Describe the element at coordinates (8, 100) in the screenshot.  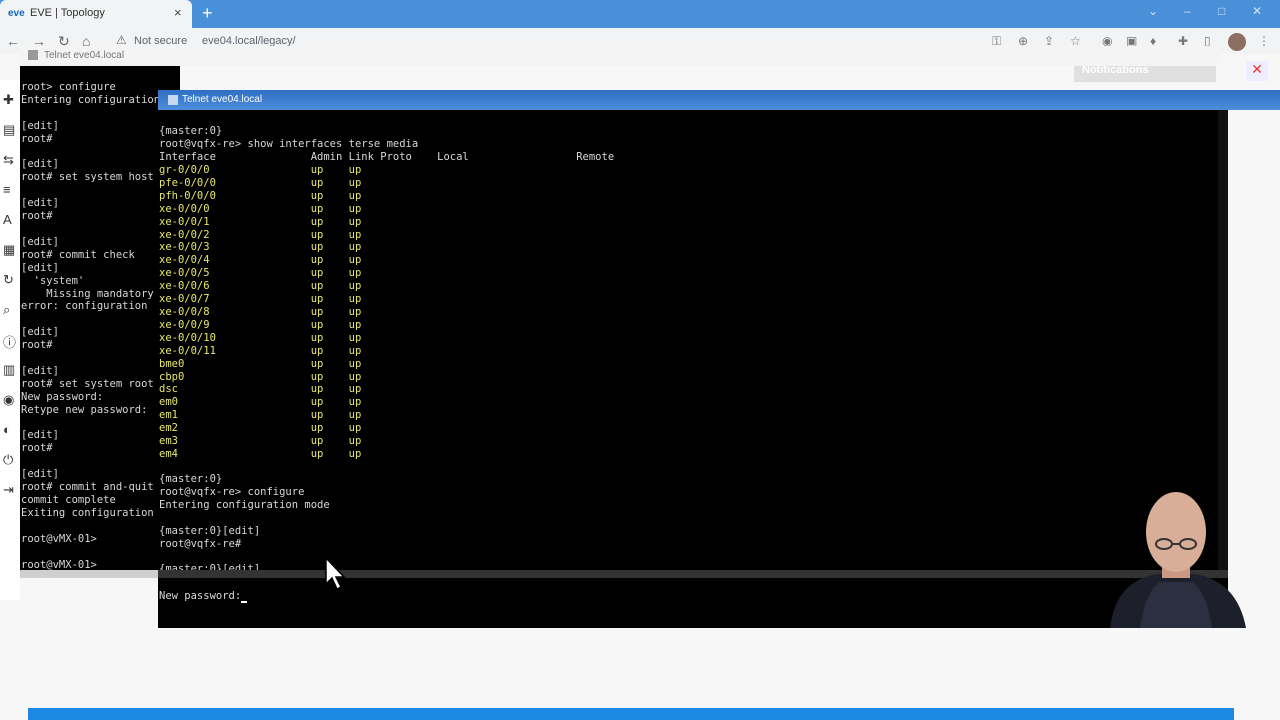
I see `add-icon: ✚` at that location.